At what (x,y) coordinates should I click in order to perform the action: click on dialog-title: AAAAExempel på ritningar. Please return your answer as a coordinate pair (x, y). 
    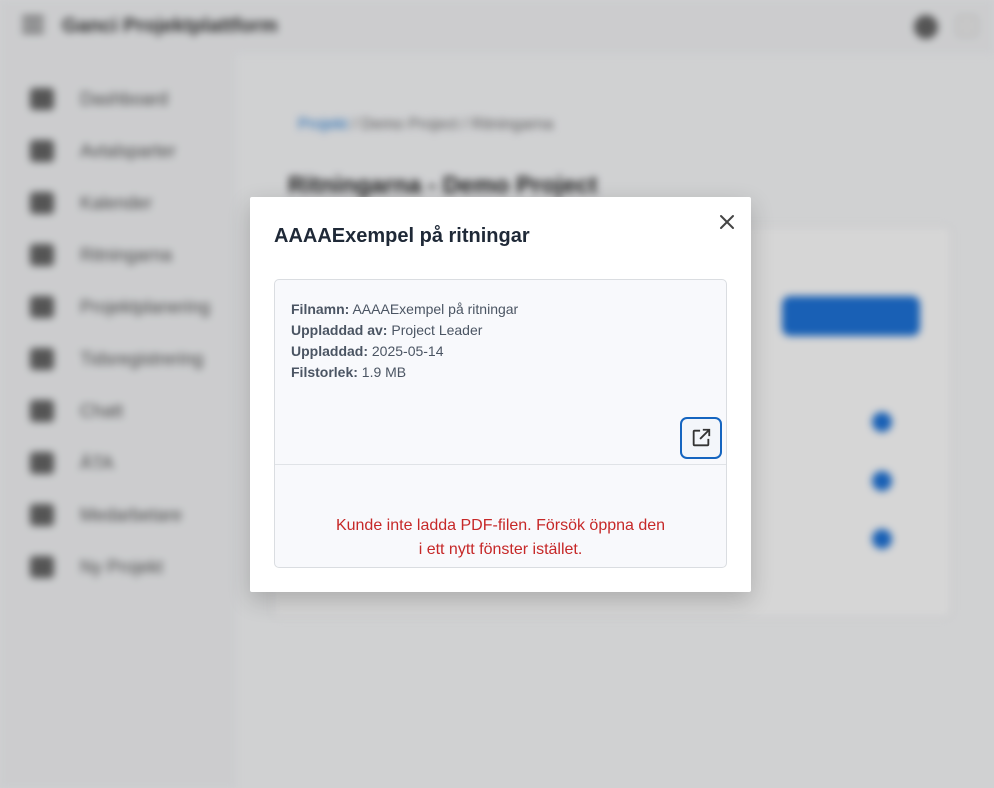
    Looking at the image, I should click on (402, 236).